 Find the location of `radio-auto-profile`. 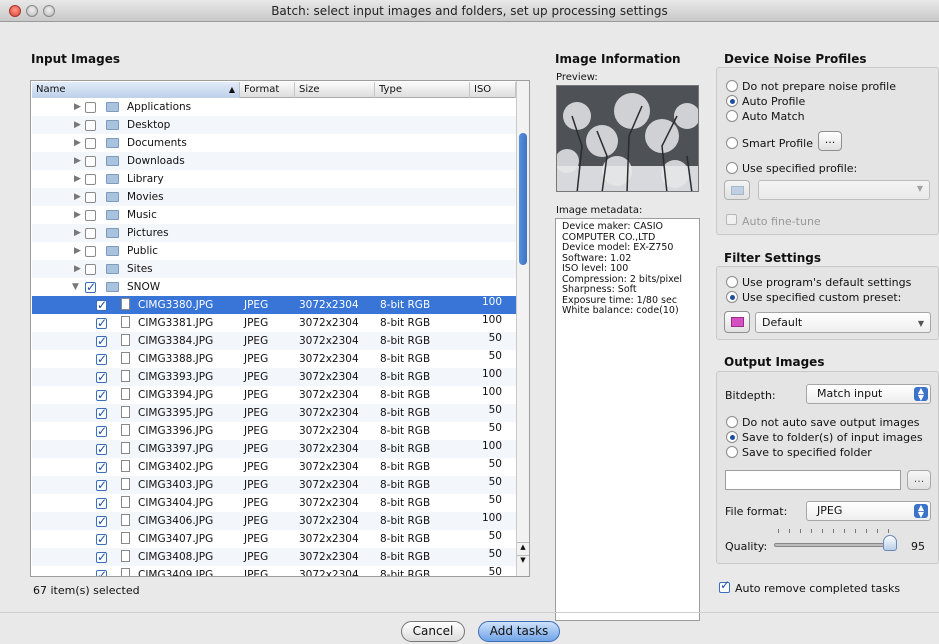

radio-auto-profile is located at coordinates (732, 101).